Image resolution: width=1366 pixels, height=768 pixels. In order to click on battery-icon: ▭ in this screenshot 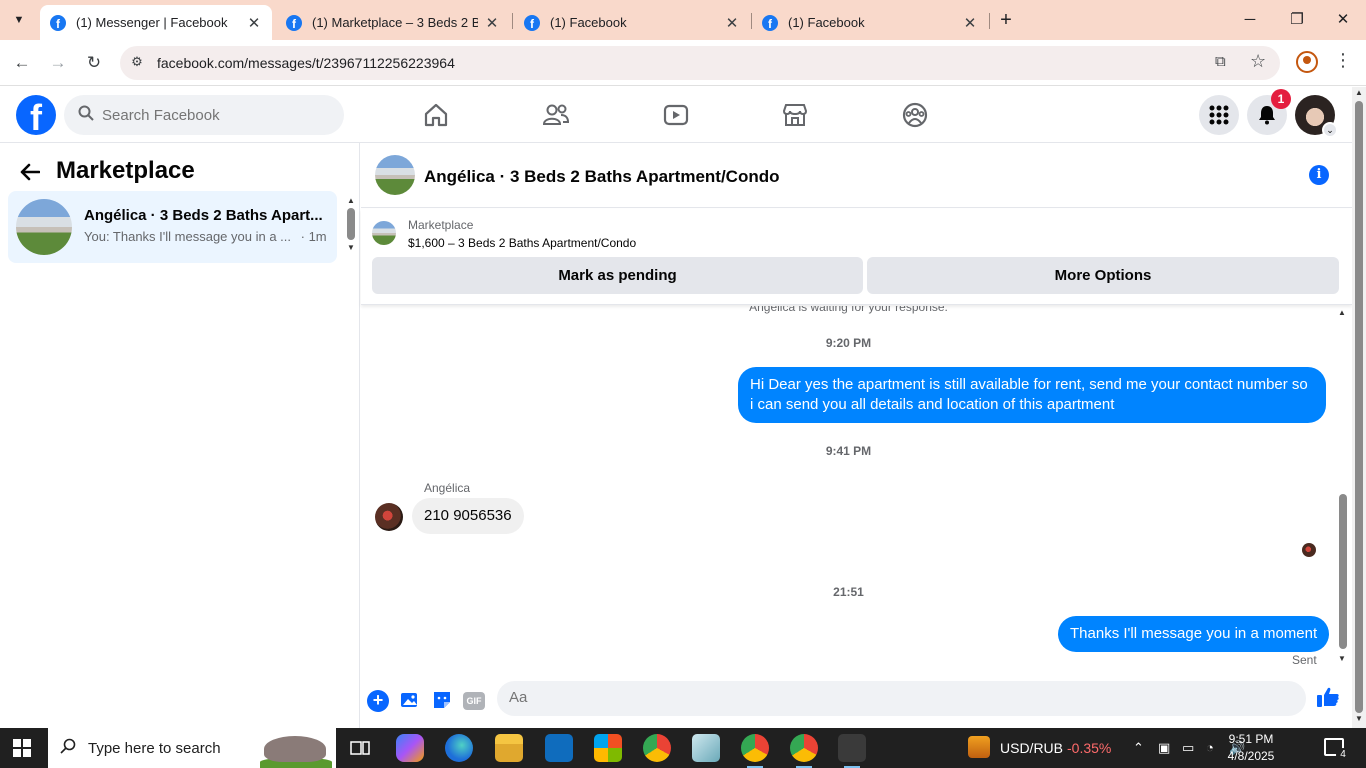, I will do `click(1188, 748)`.